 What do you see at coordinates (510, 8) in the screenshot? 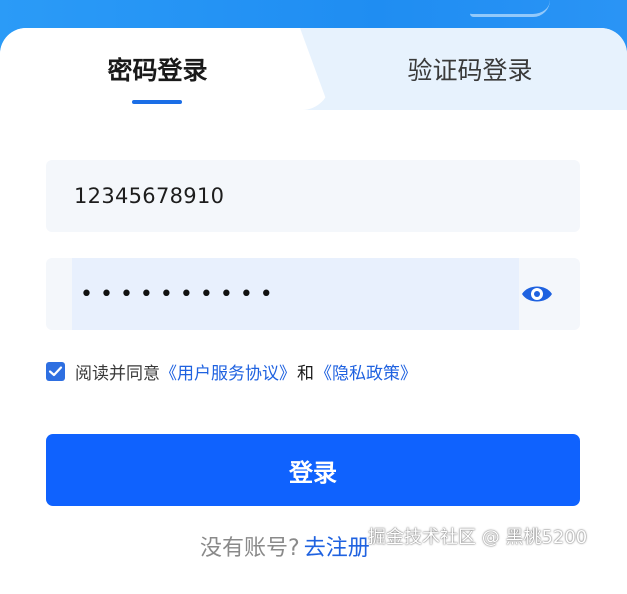
I see `header-decoration` at bounding box center [510, 8].